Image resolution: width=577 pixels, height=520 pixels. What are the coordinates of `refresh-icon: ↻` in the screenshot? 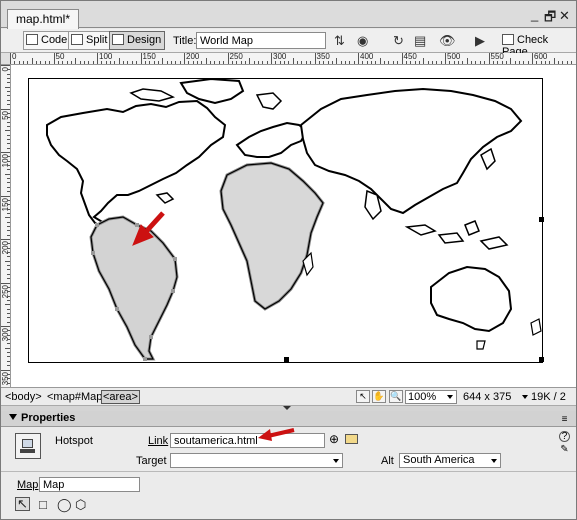 It's located at (398, 41).